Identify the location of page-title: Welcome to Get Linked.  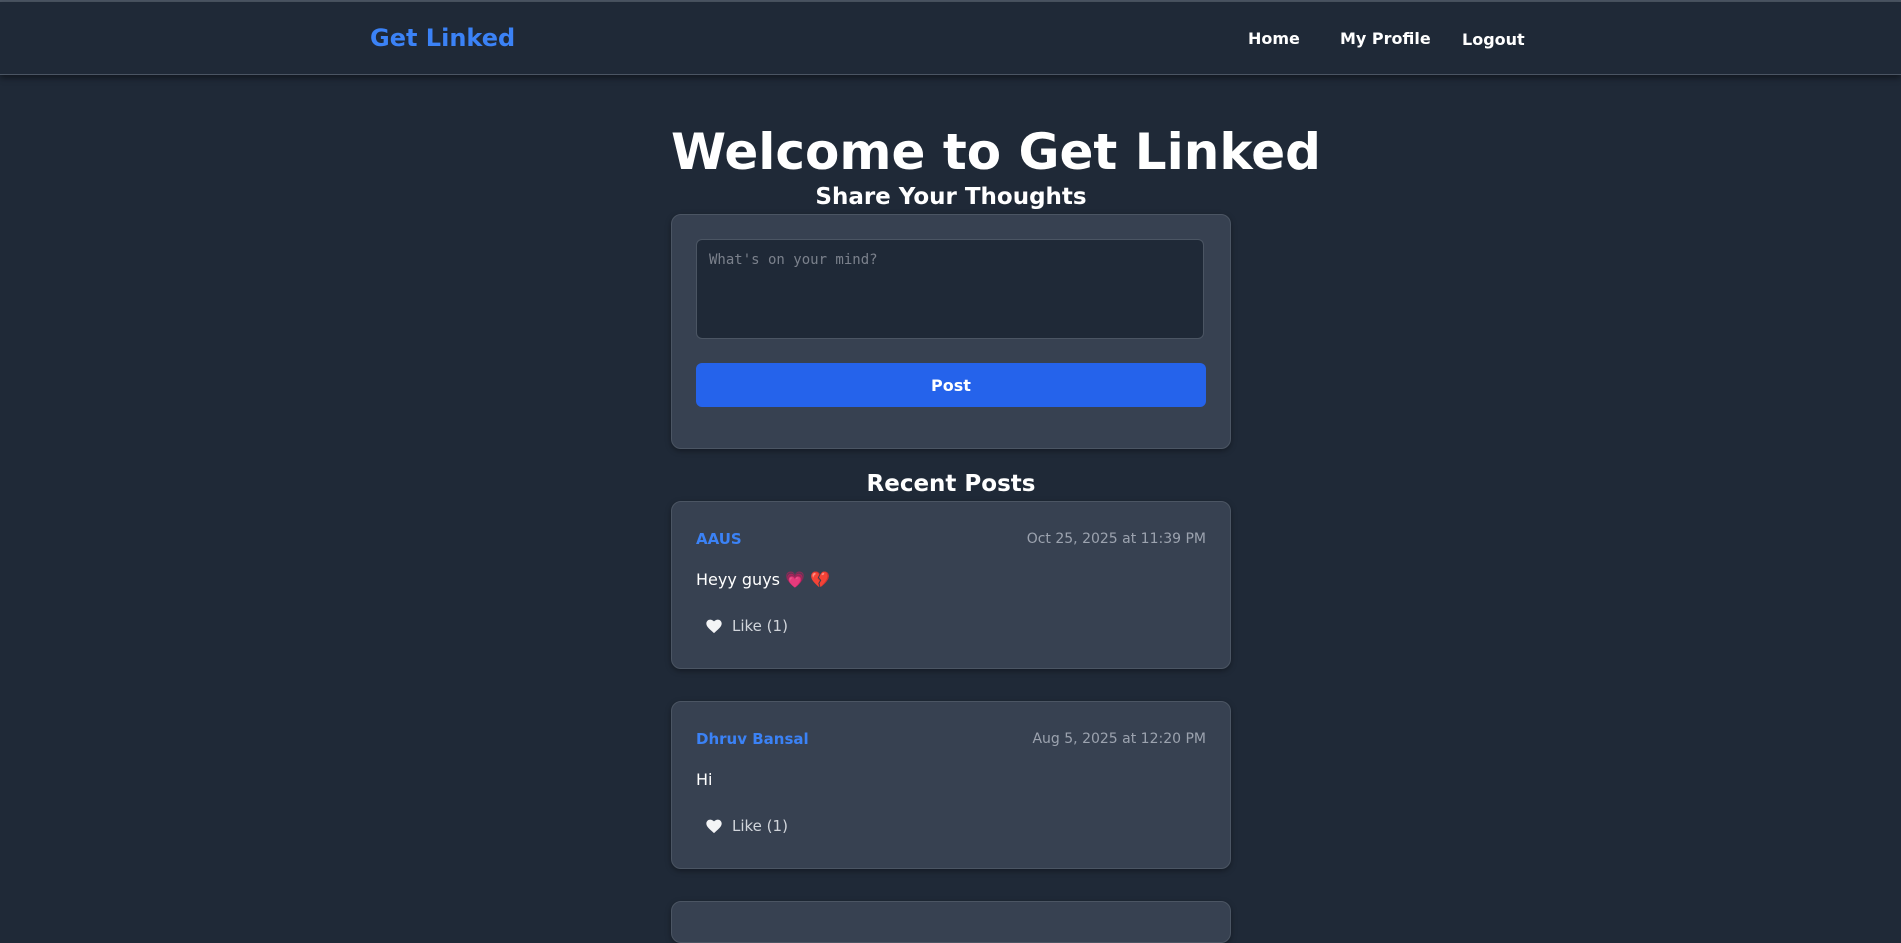
(996, 152).